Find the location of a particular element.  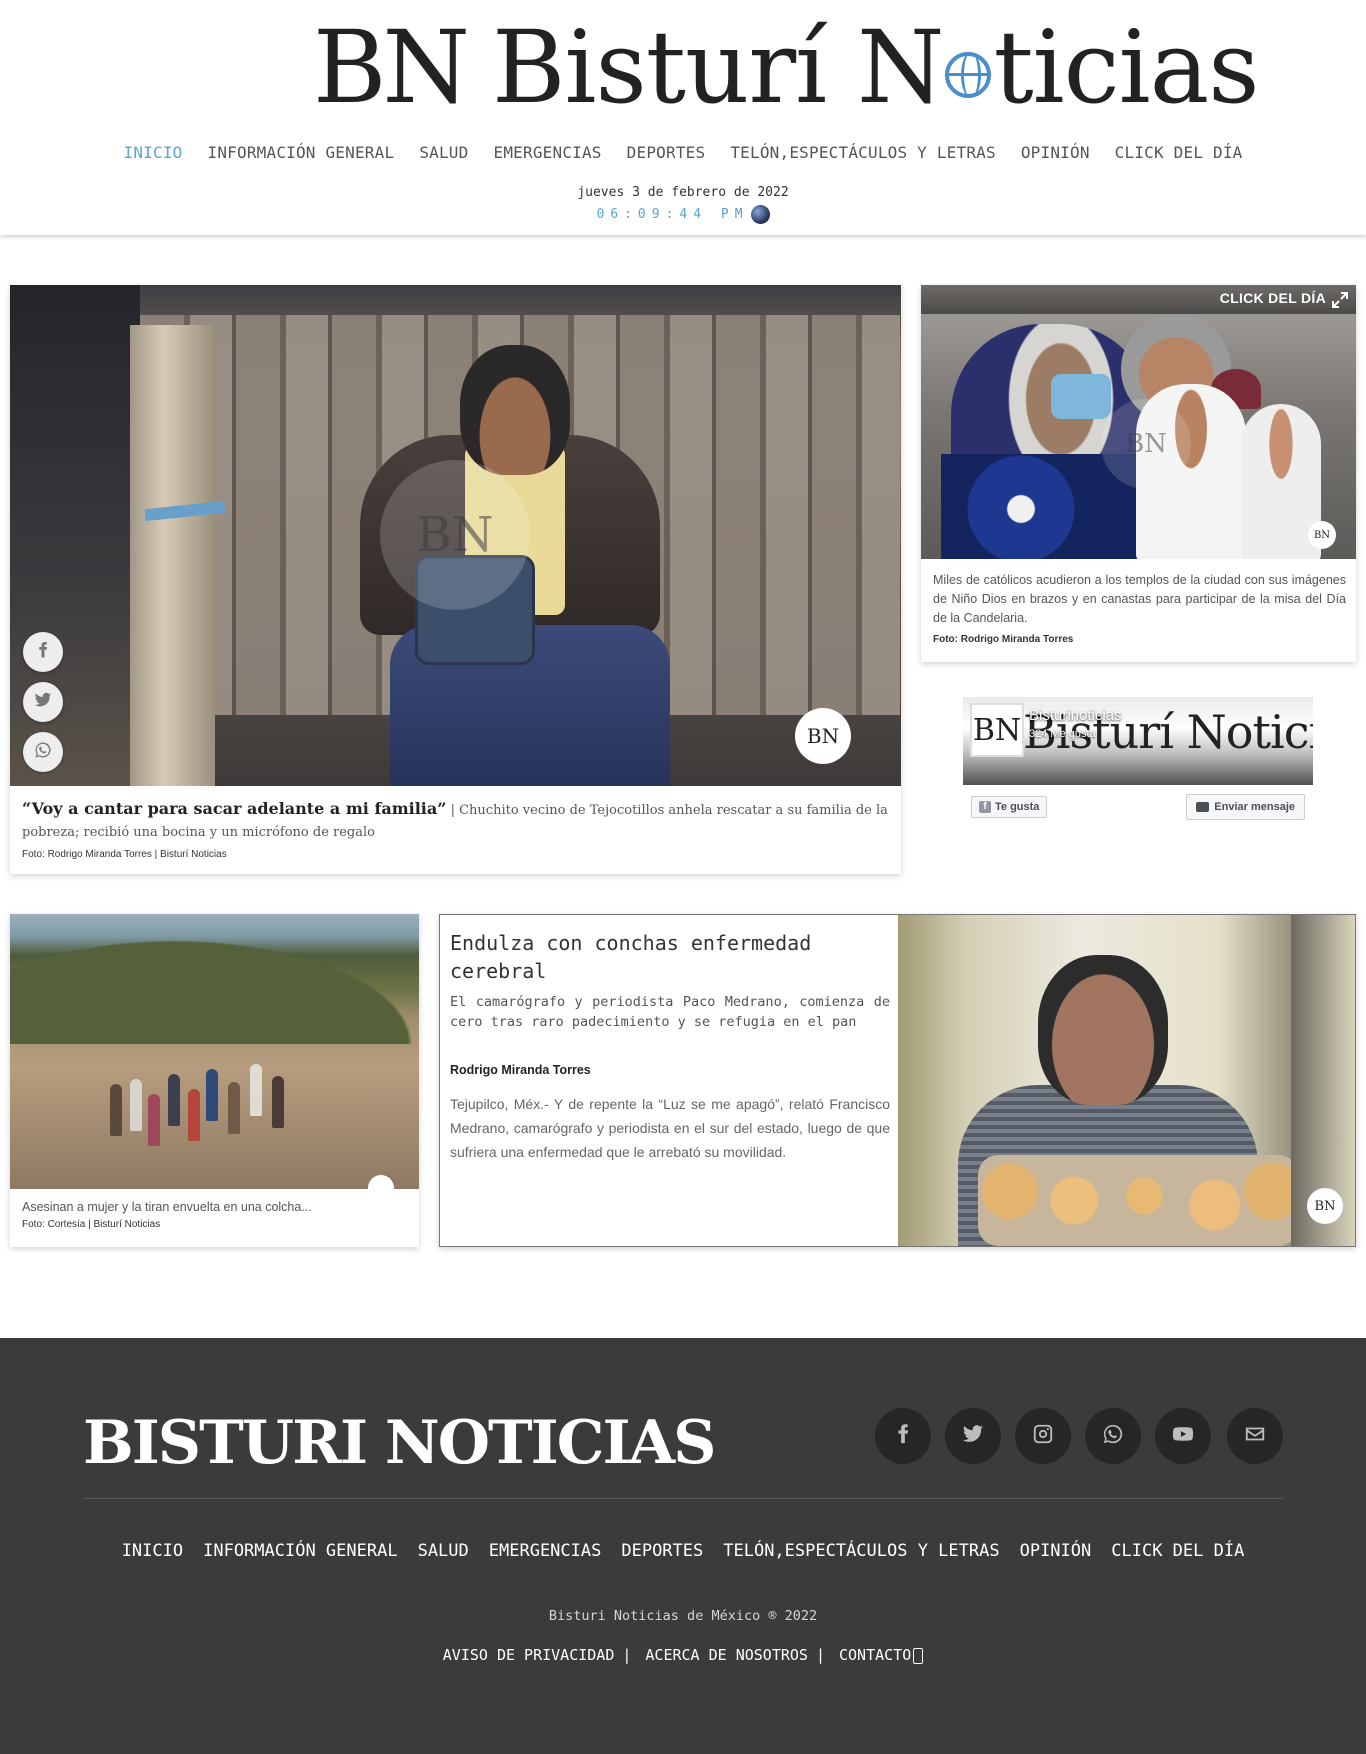

instagram-icon is located at coordinates (1043, 1436).